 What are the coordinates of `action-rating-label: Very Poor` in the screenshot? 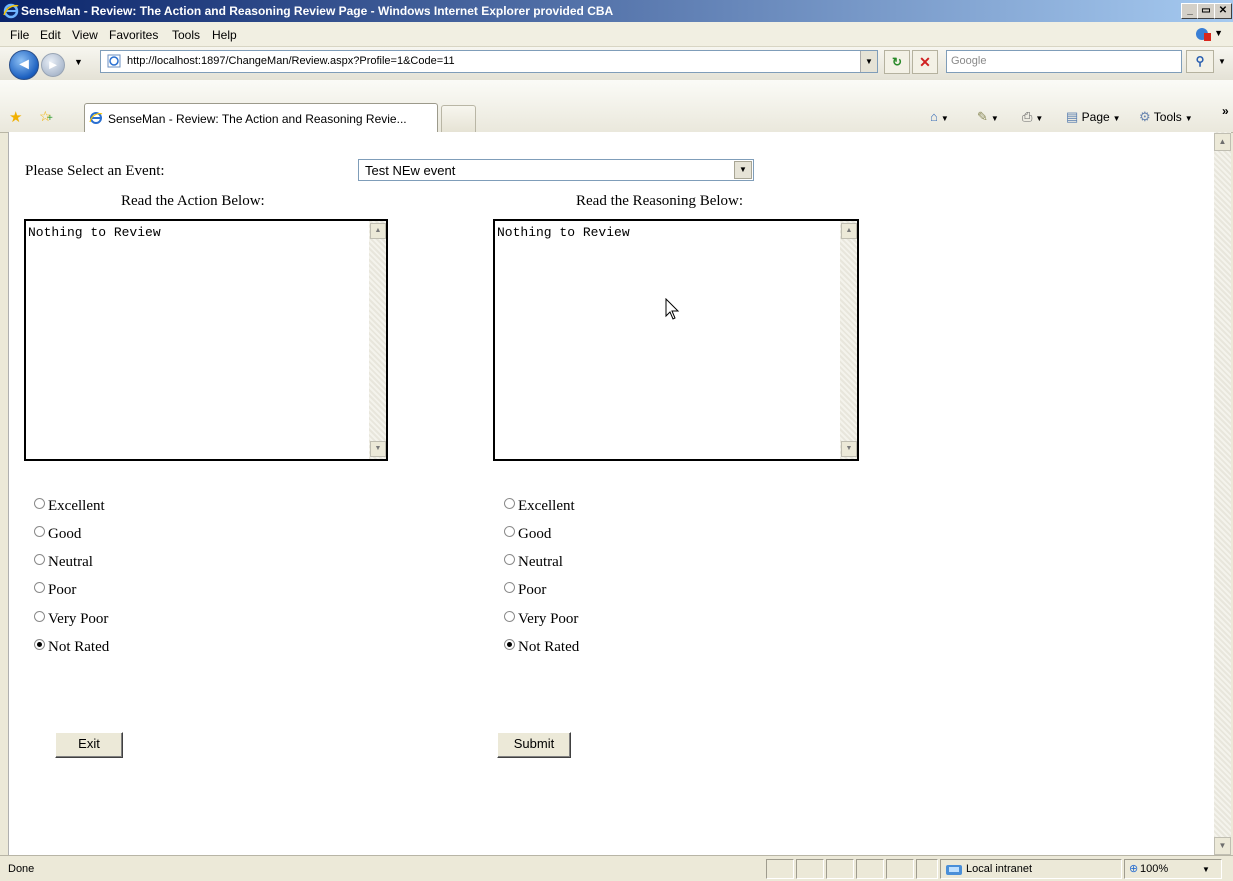 It's located at (78, 619).